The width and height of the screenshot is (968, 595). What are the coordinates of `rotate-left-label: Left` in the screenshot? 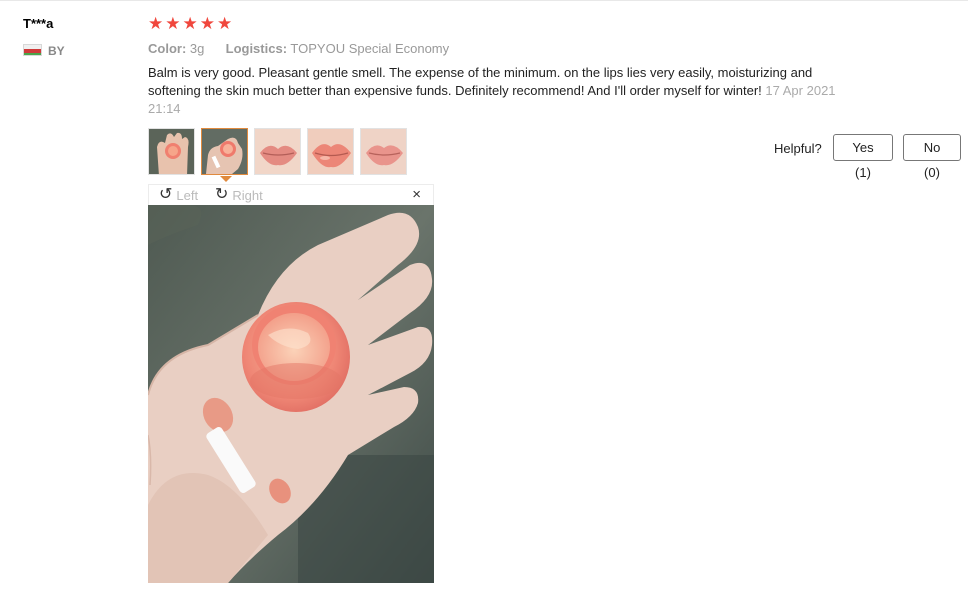 It's located at (187, 195).